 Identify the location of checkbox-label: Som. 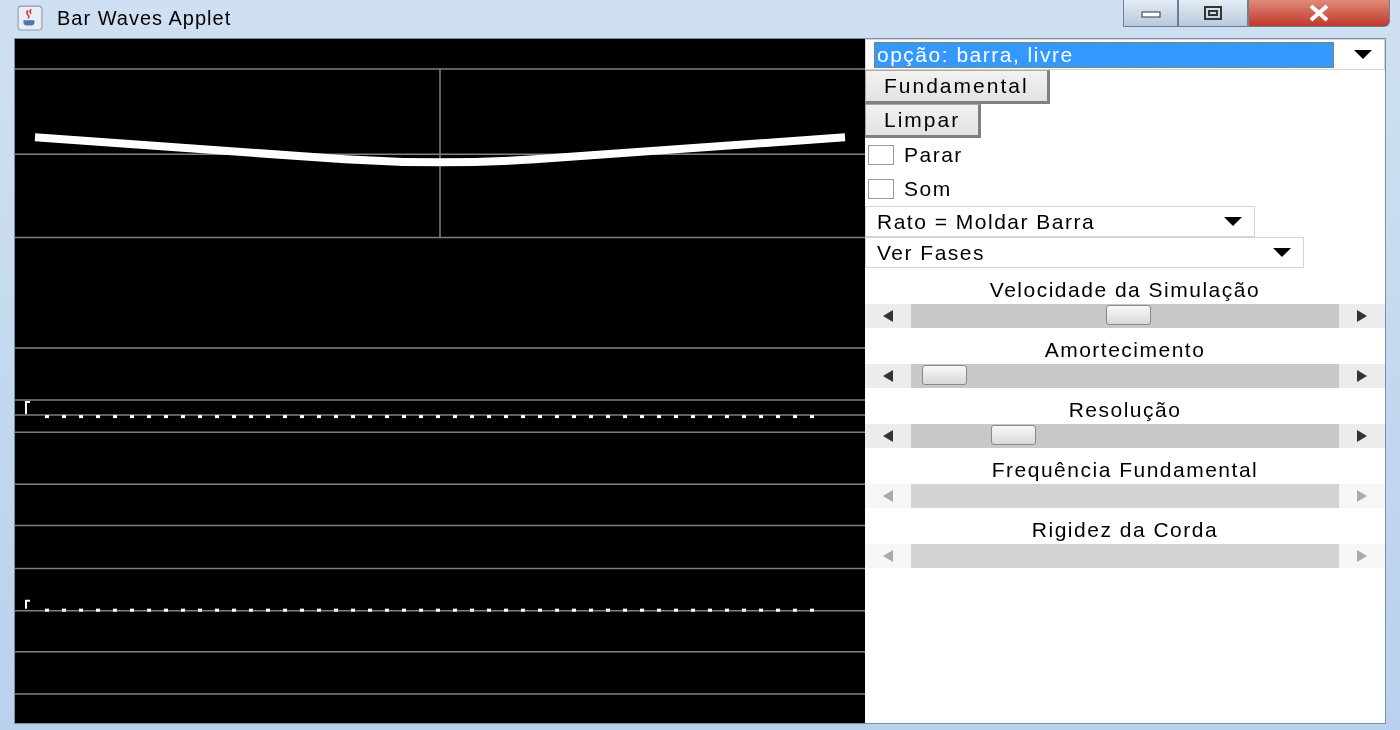
(928, 189).